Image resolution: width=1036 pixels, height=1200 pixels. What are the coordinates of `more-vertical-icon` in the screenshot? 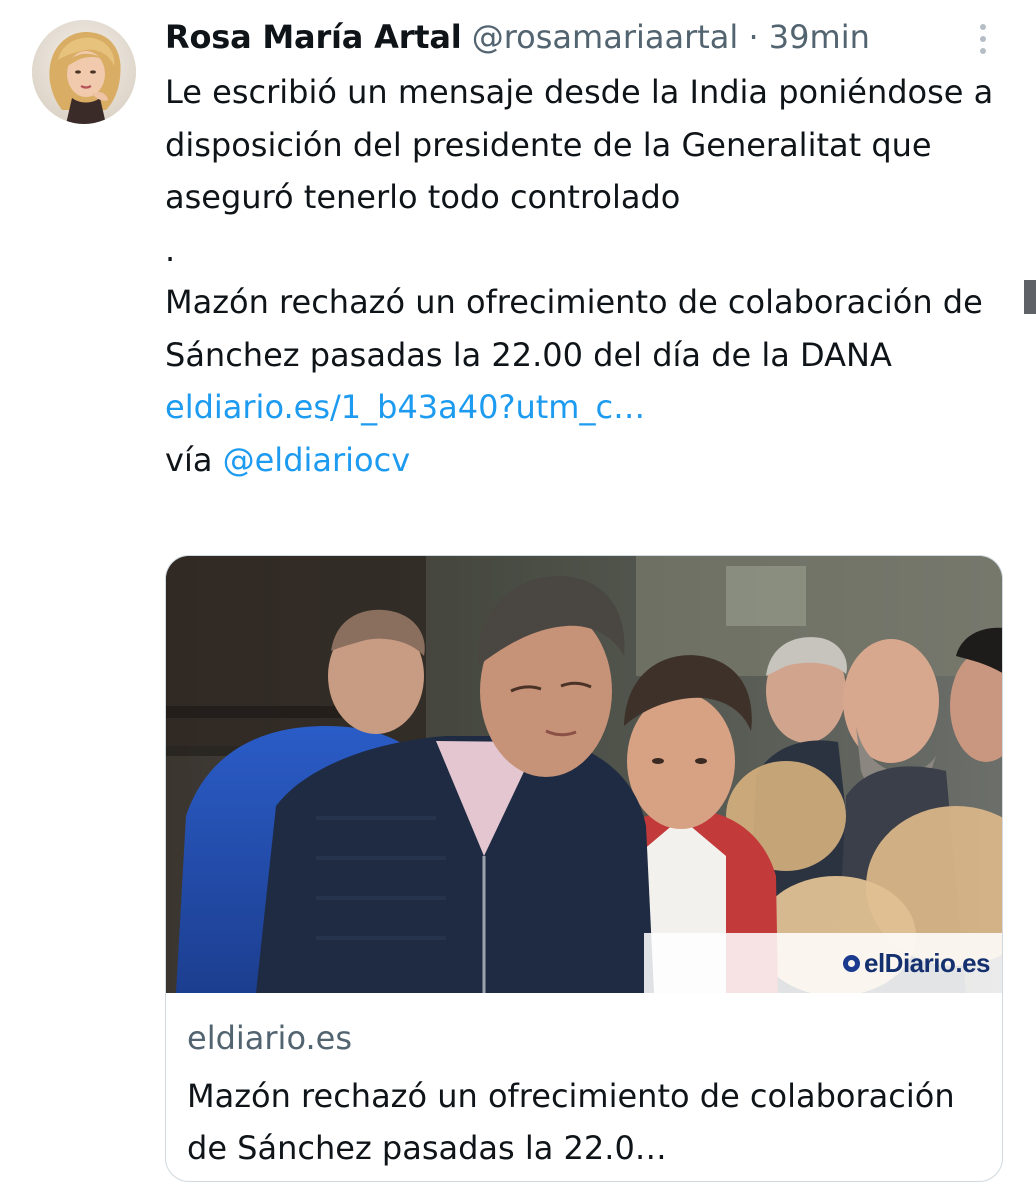 It's located at (984, 39).